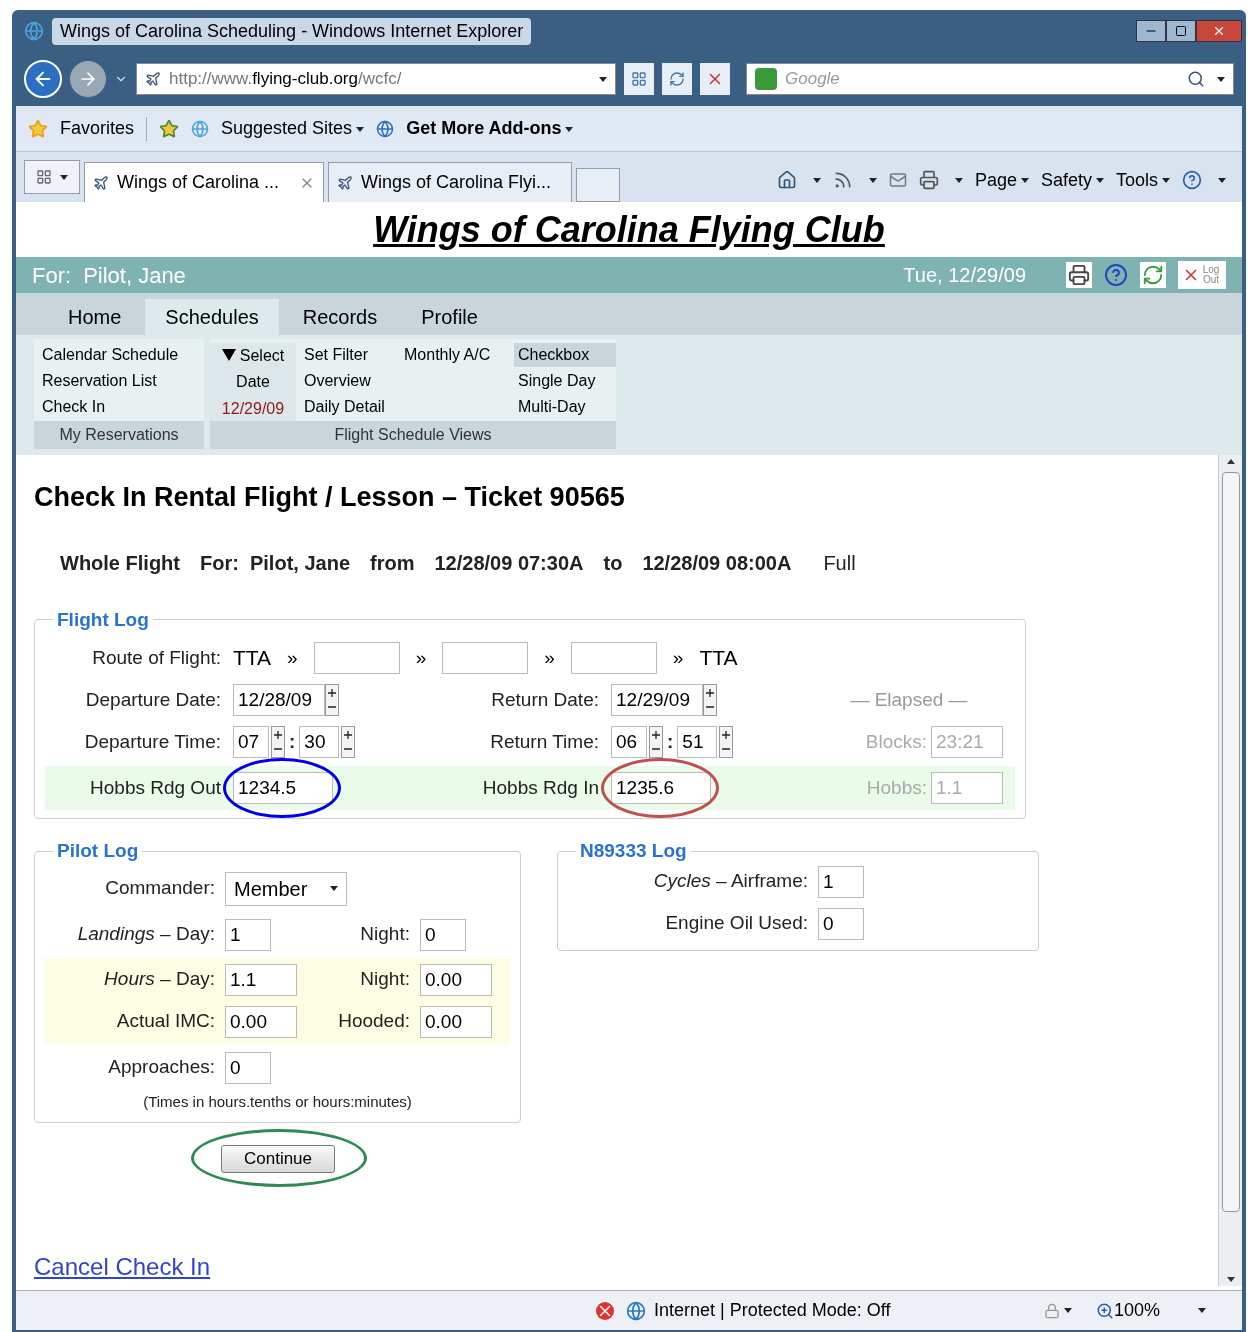 This screenshot has height=1332, width=1248. Describe the element at coordinates (661, 788) in the screenshot. I see `hobbs-in-field: 1235.6` at that location.